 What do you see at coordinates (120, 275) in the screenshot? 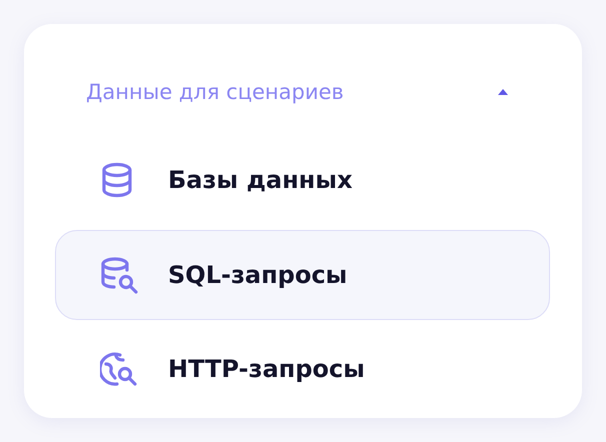
I see `database-search-icon` at bounding box center [120, 275].